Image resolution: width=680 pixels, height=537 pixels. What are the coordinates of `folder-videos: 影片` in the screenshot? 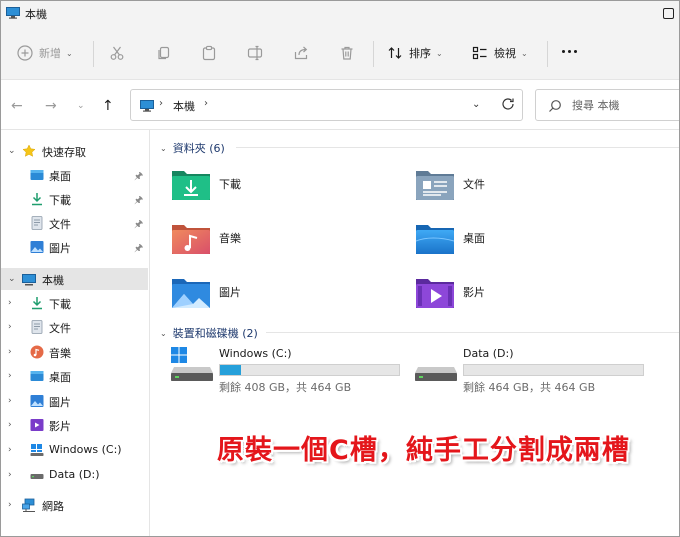 It's located at (534, 297).